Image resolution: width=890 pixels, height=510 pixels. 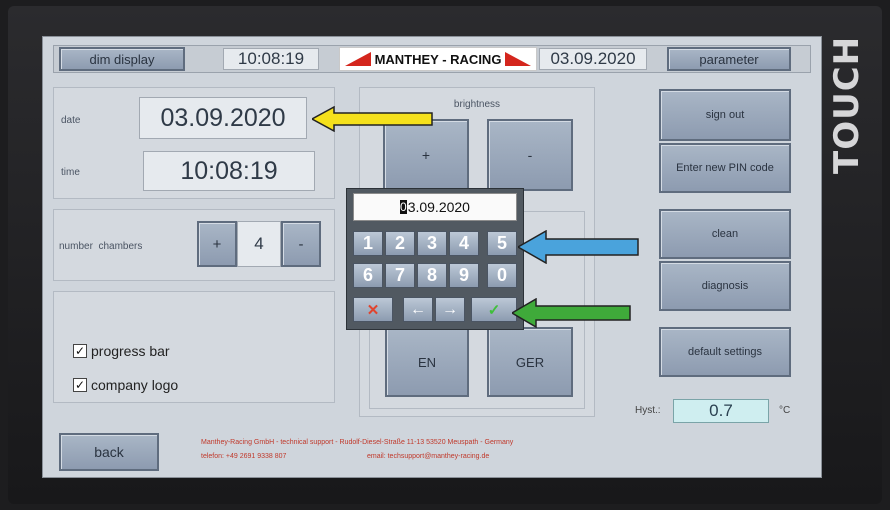 I want to click on logo-left-wing-icon, so click(x=357, y=59).